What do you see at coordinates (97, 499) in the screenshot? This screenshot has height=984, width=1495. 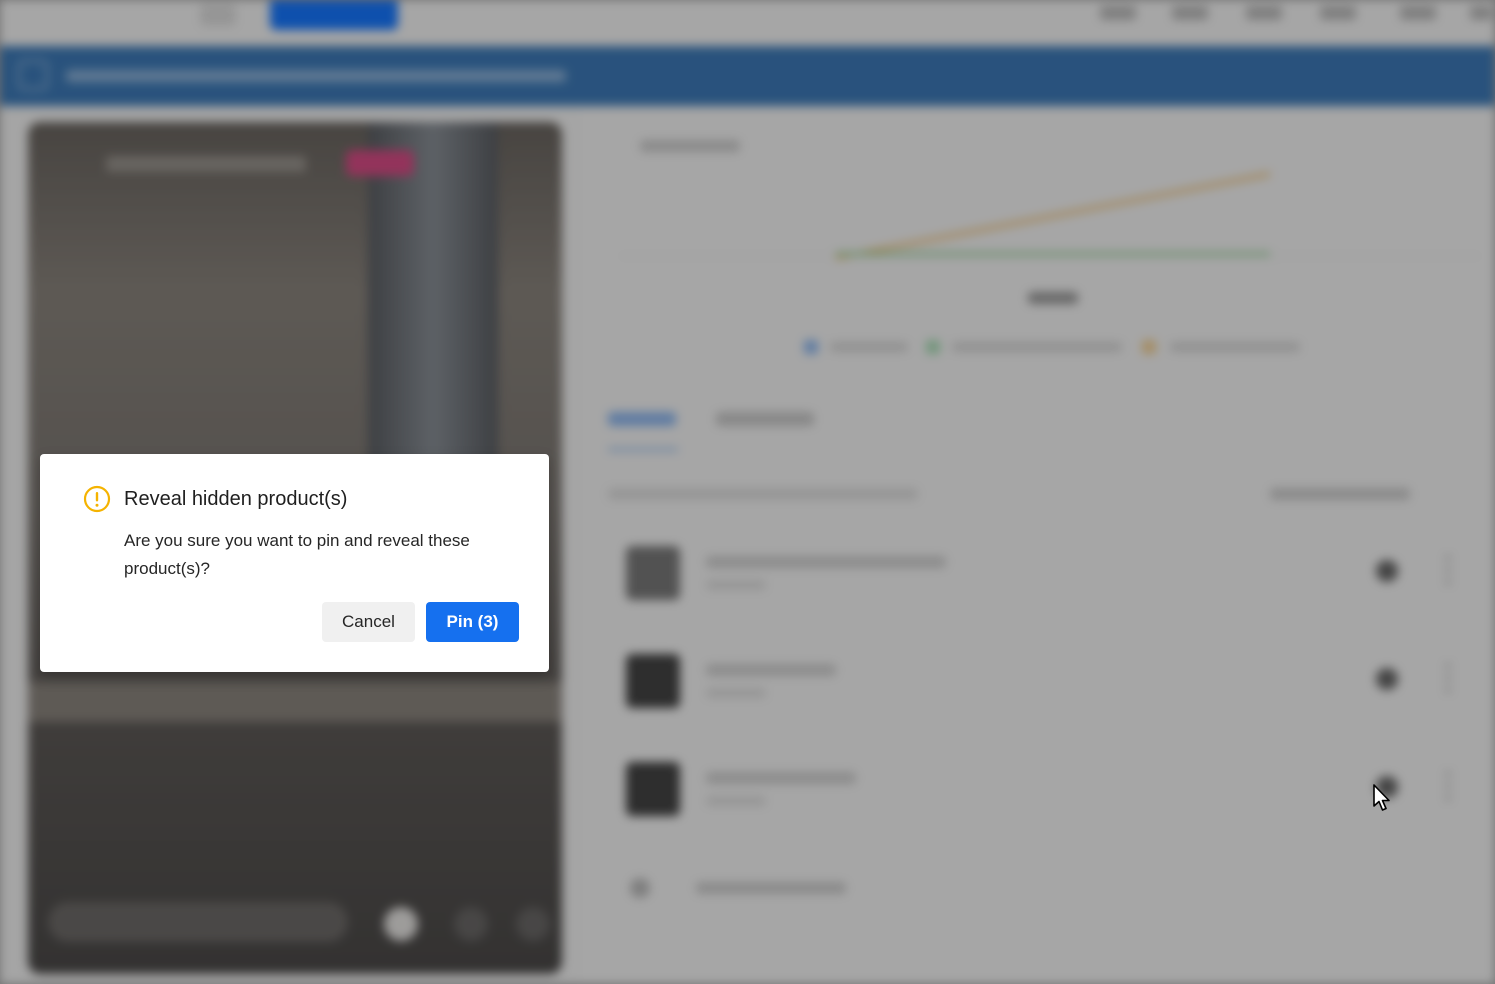 I see `warning-circle-icon` at bounding box center [97, 499].